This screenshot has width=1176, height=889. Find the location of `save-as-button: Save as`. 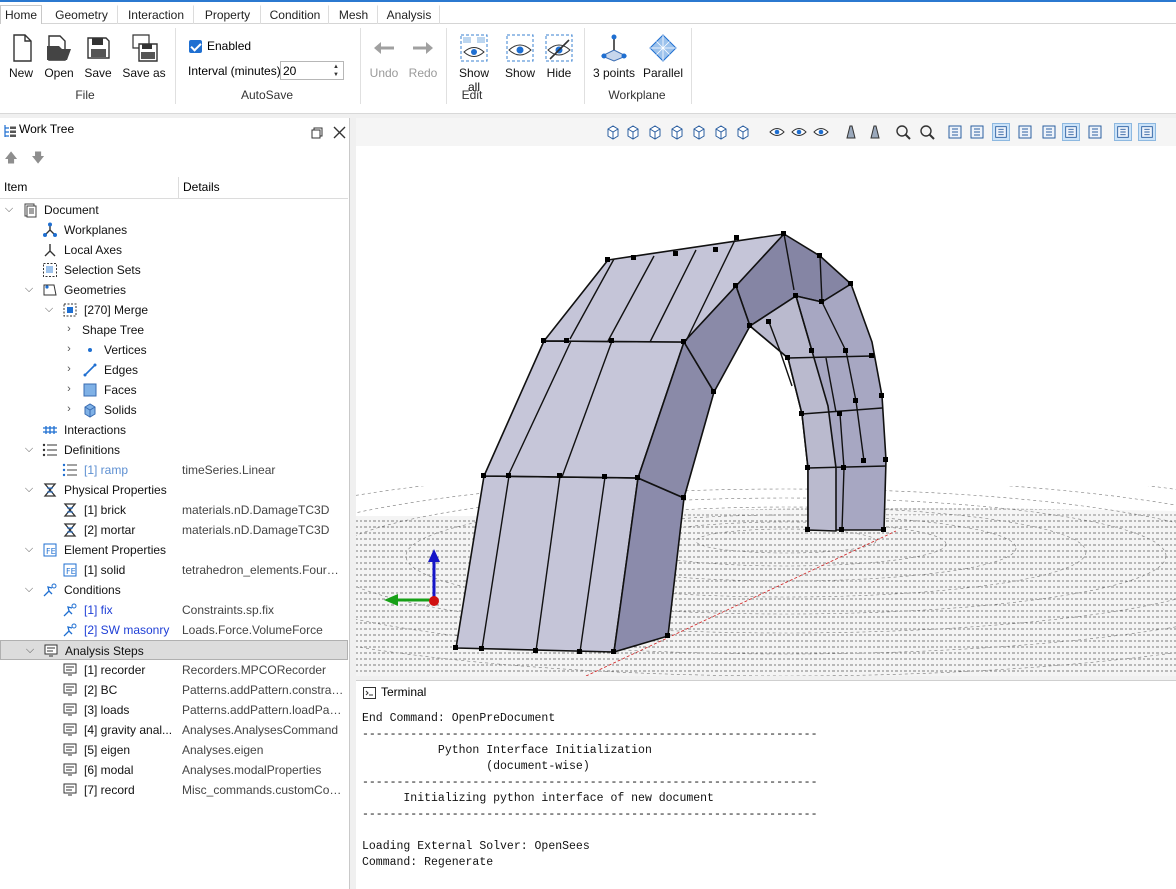

save-as-button: Save as is located at coordinates (144, 56).